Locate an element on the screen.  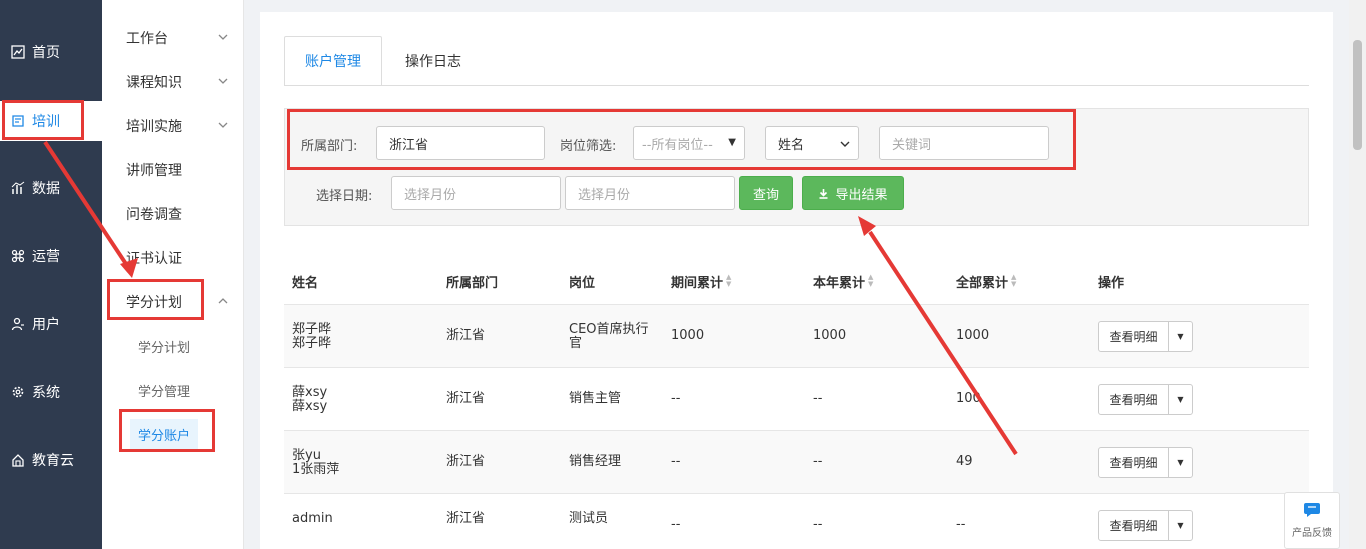
tab-label: 账户管理 is located at coordinates (333, 62).